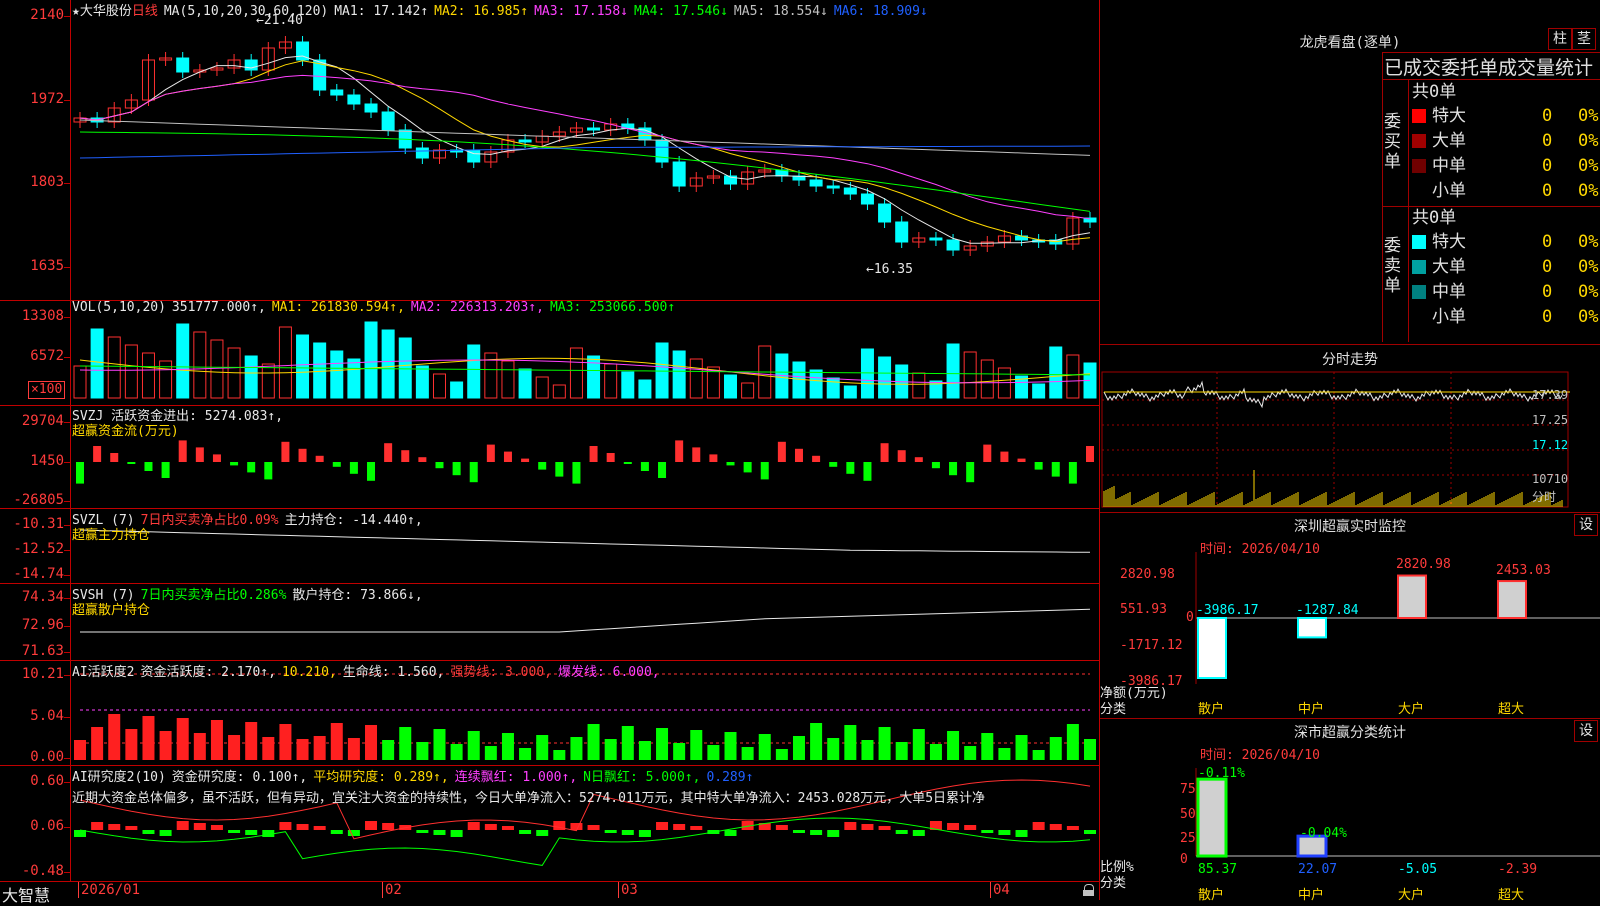 This screenshot has width=1600, height=906. I want to click on vol-value: MA3: 253066.500↑, so click(612, 307).